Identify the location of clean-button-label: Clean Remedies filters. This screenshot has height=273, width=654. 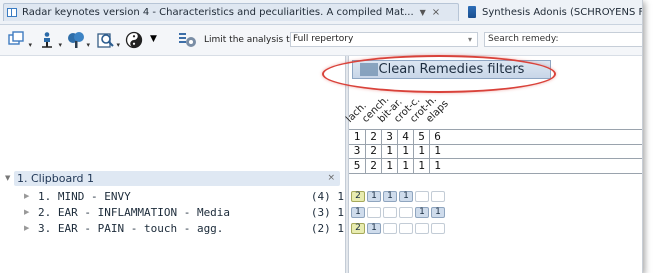
(451, 69).